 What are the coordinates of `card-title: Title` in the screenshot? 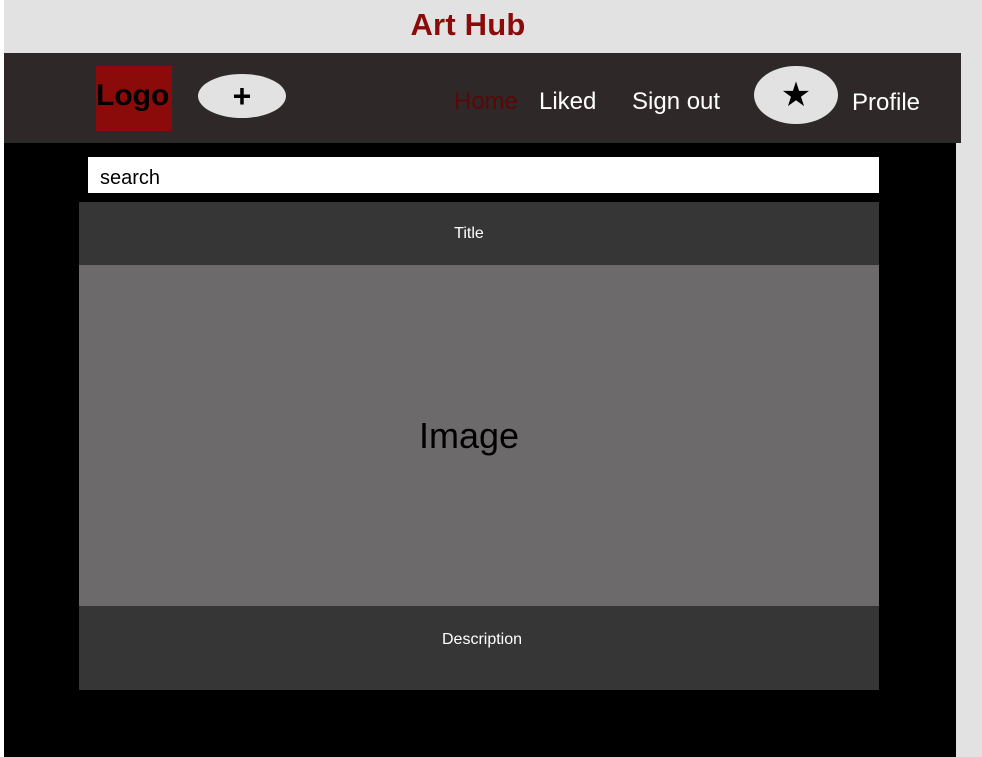 It's located at (479, 233).